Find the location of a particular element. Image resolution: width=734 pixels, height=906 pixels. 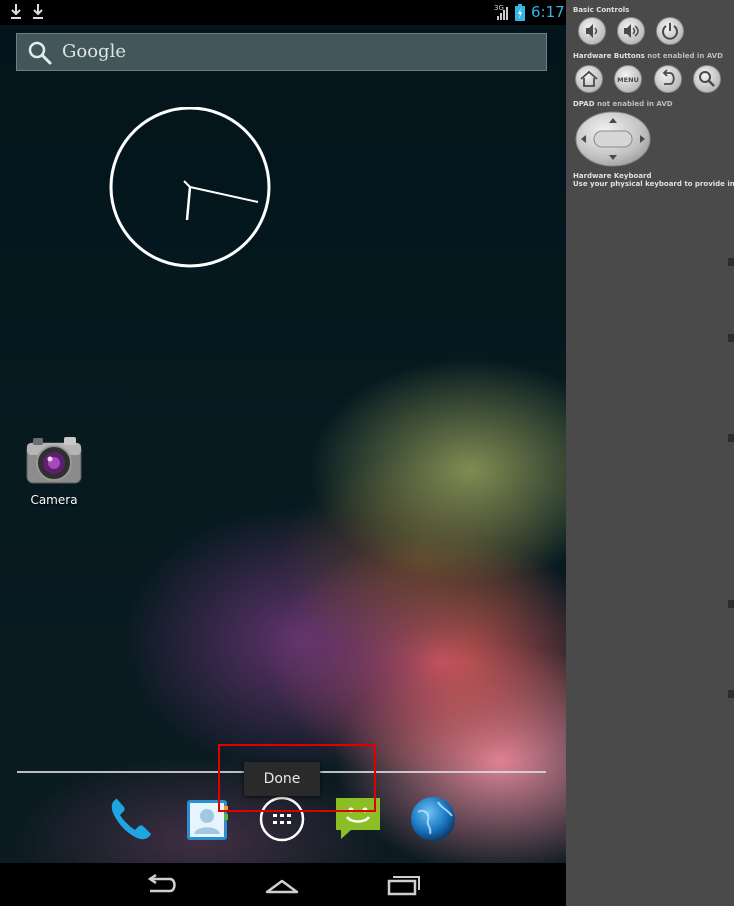

hardware-keyboard-title: Hardware Keyboard is located at coordinates (612, 176).